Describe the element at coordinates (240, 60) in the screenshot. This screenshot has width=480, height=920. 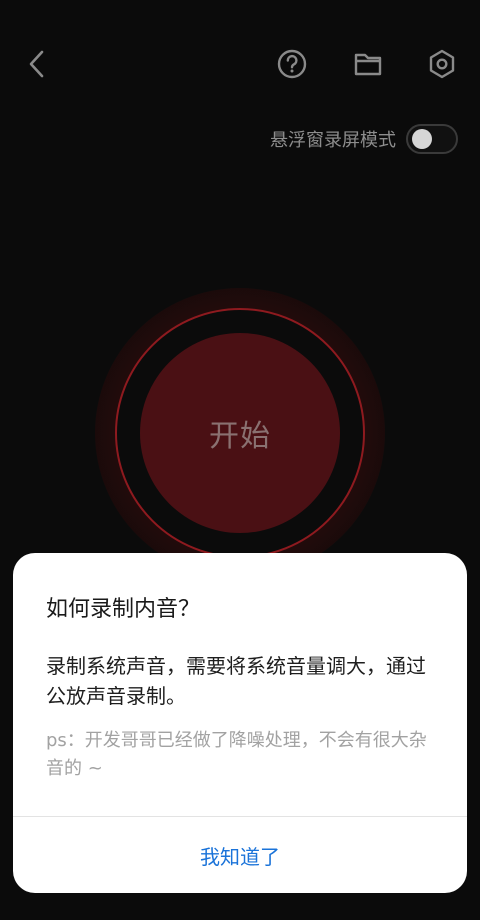
I see `top-toolbar` at that location.